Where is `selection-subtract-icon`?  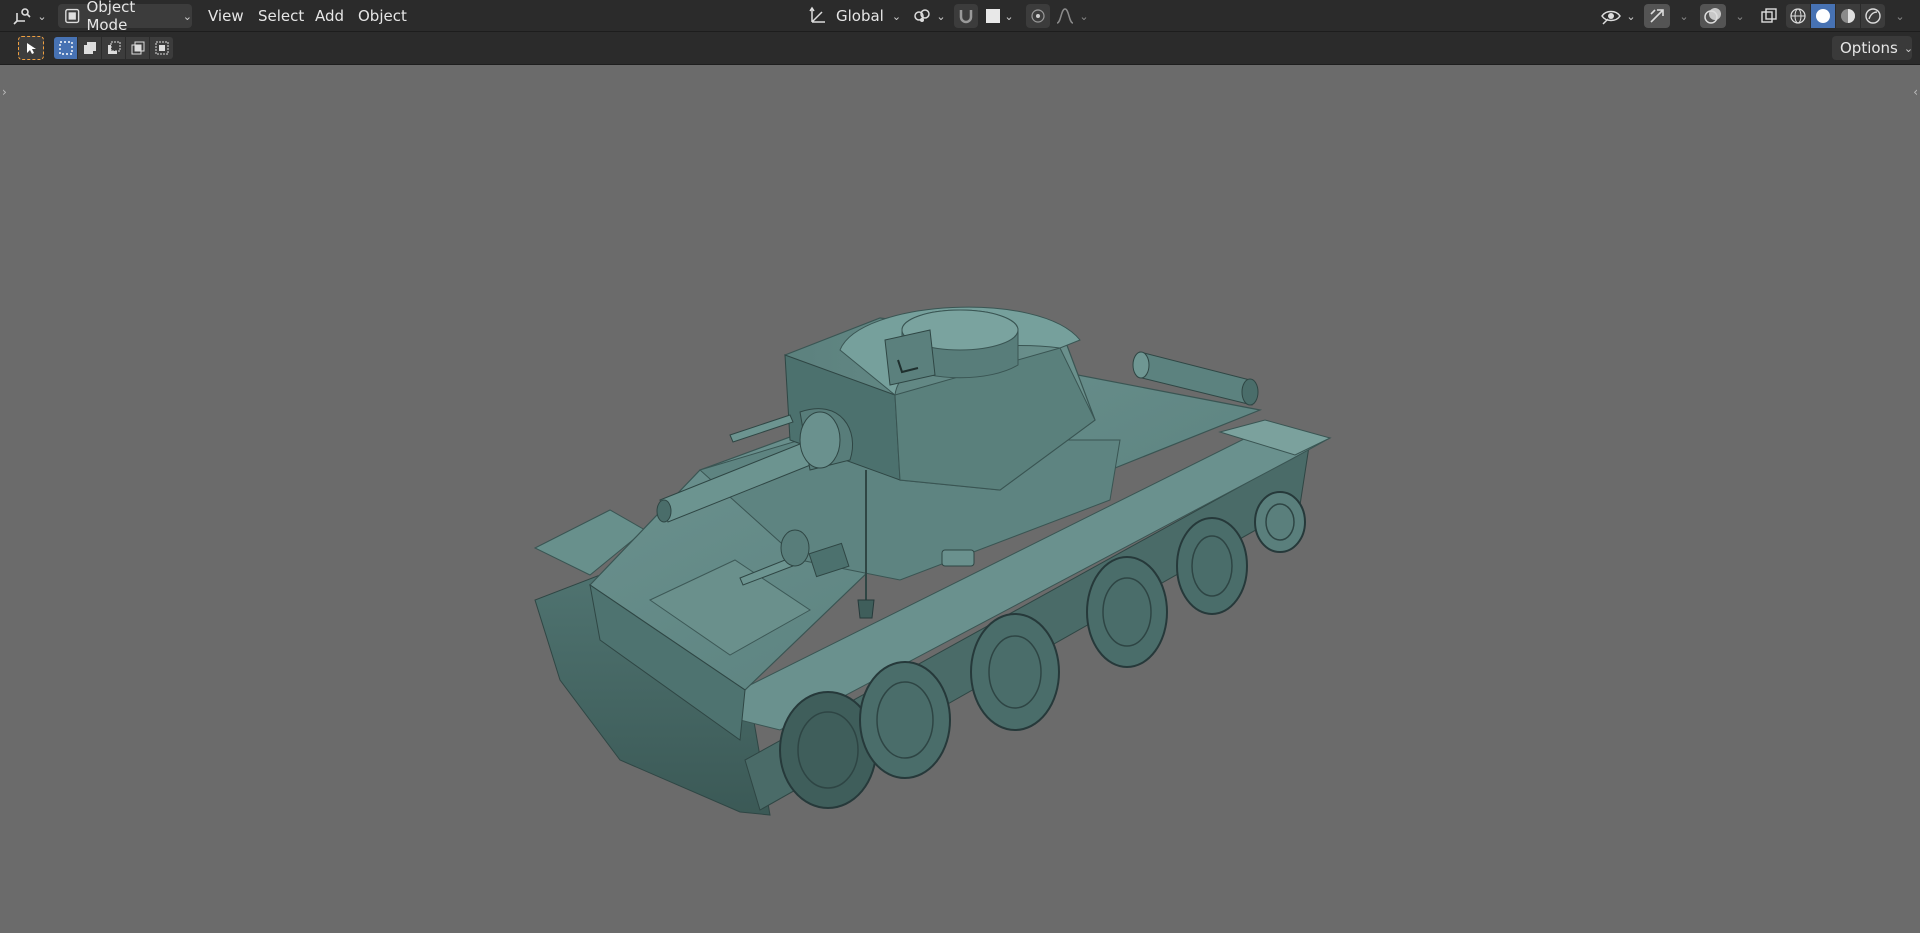 selection-subtract-icon is located at coordinates (113, 47).